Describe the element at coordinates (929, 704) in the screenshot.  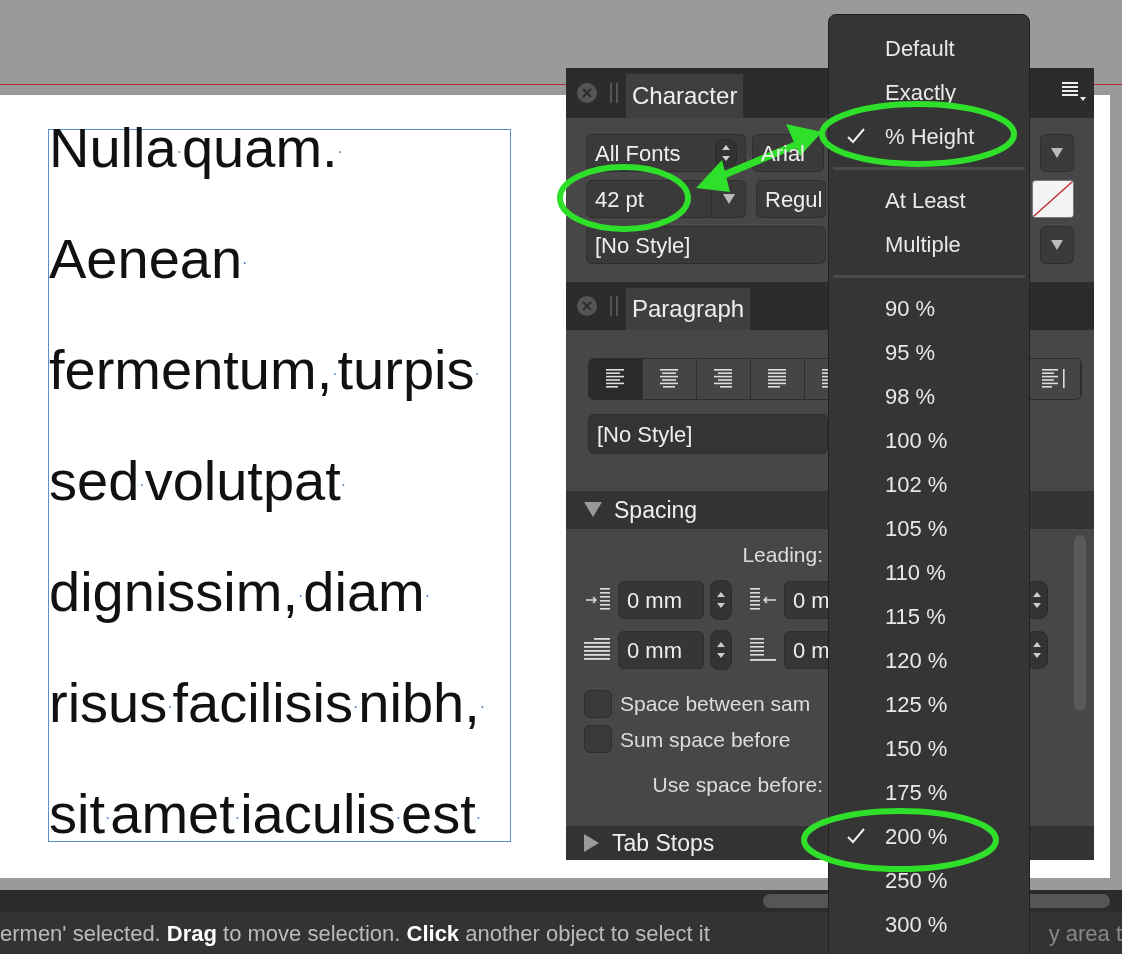
I see `menu-item: 125 %` at that location.